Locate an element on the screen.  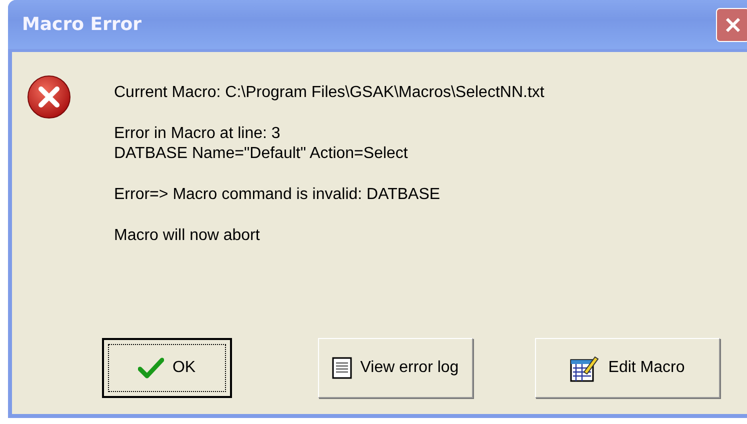
ok-button: OK is located at coordinates (167, 368).